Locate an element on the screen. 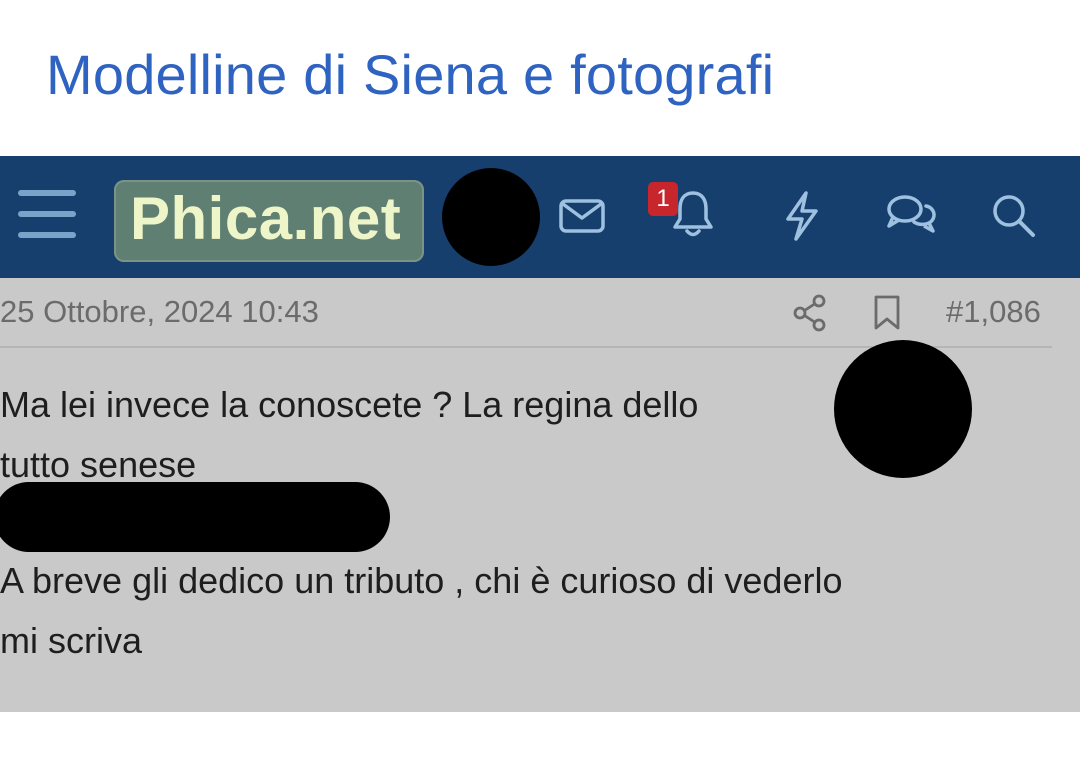  page-title: Modelline di Siena e fotografi is located at coordinates (410, 74).